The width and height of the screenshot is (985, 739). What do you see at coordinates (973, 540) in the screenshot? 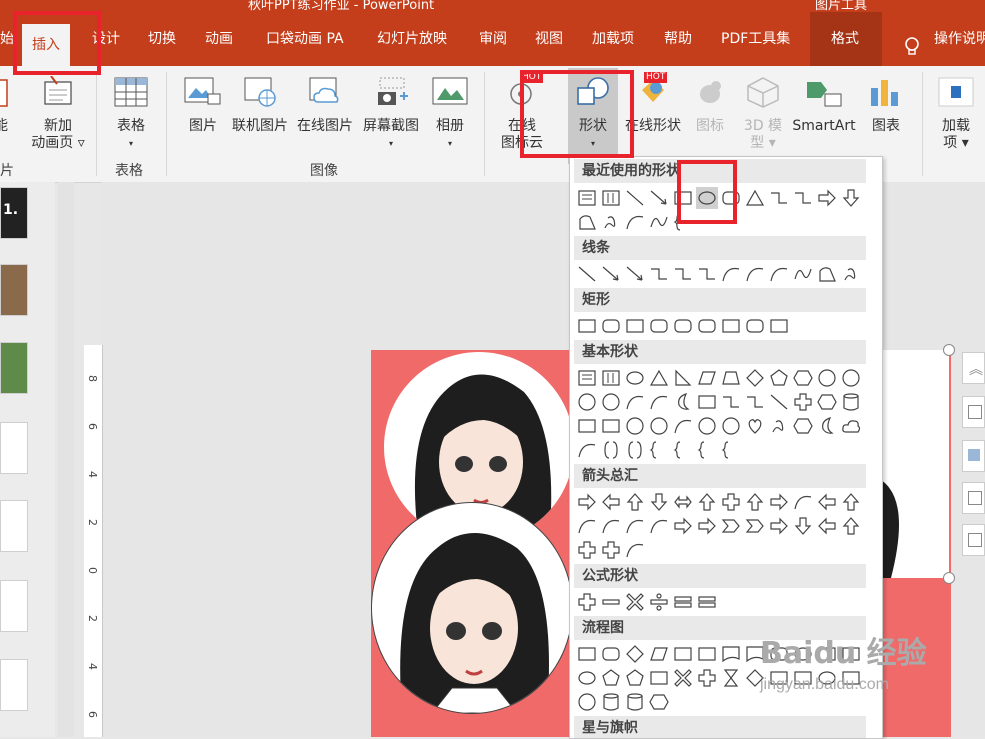
I see `resize-tool-button` at bounding box center [973, 540].